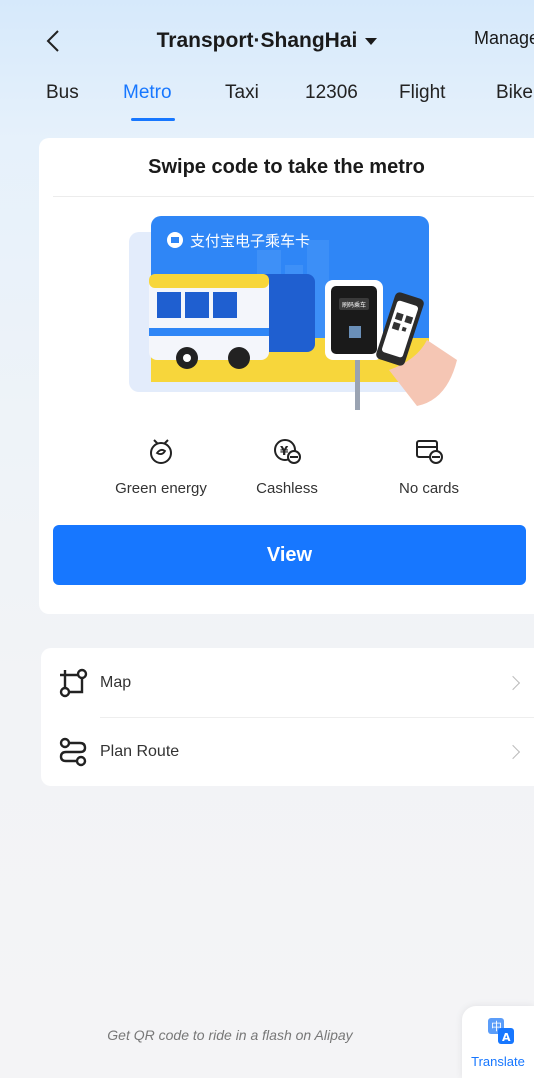 The width and height of the screenshot is (534, 1078). I want to click on feature-no-cards: No cards, so click(429, 466).